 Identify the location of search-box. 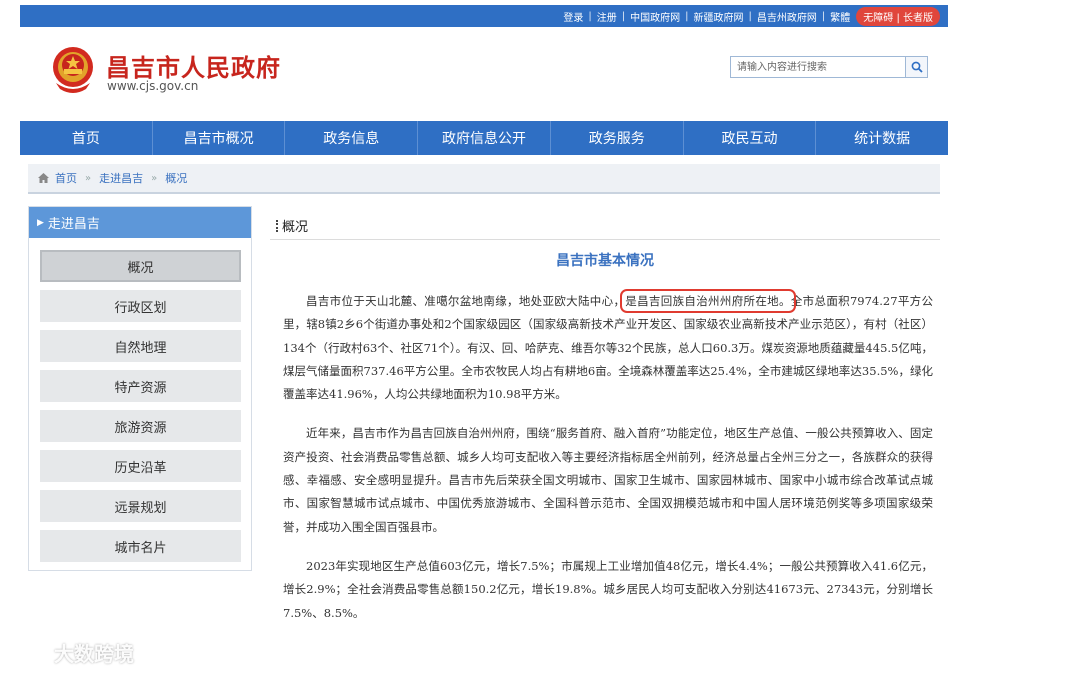
(829, 67).